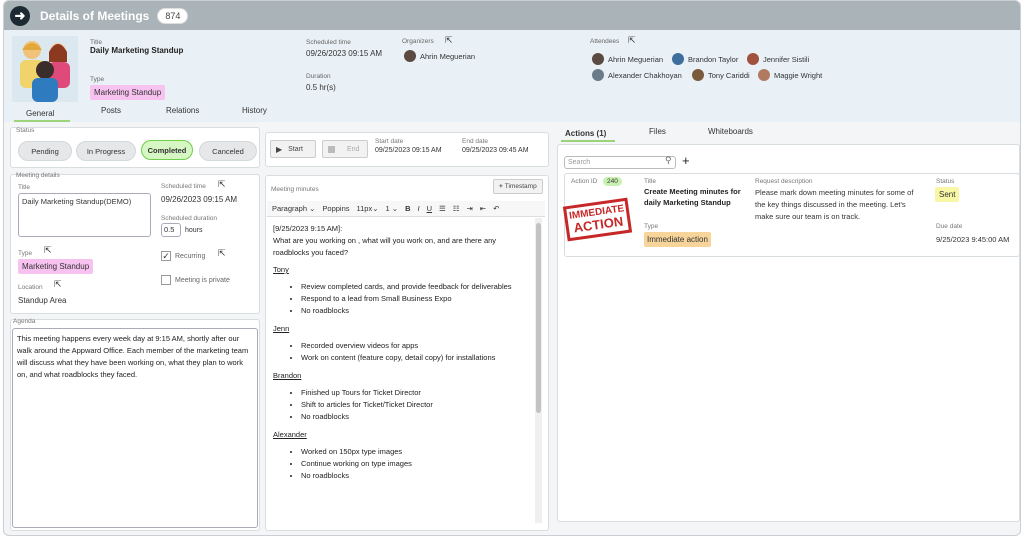 Image resolution: width=1024 pixels, height=539 pixels. I want to click on action-type-badge: Immediate action, so click(677, 239).